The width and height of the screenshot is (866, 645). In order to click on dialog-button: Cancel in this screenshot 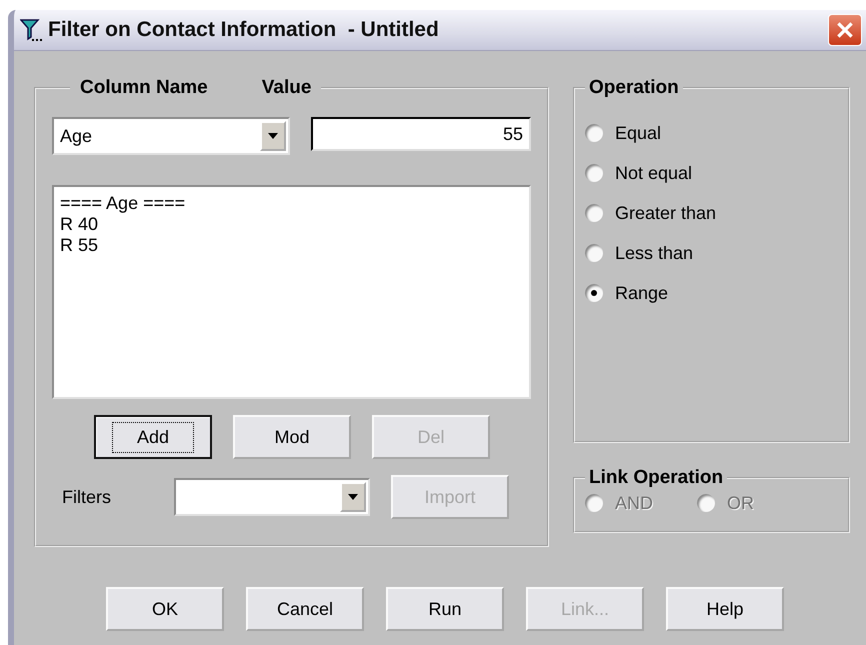, I will do `click(305, 609)`.